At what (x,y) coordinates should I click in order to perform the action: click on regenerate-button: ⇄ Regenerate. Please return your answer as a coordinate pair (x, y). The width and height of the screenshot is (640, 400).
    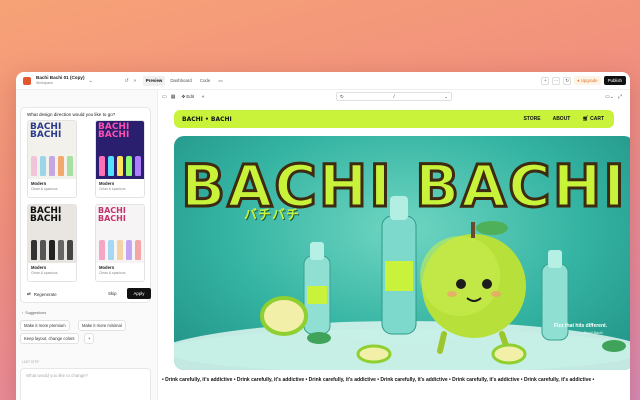
    Looking at the image, I should click on (42, 294).